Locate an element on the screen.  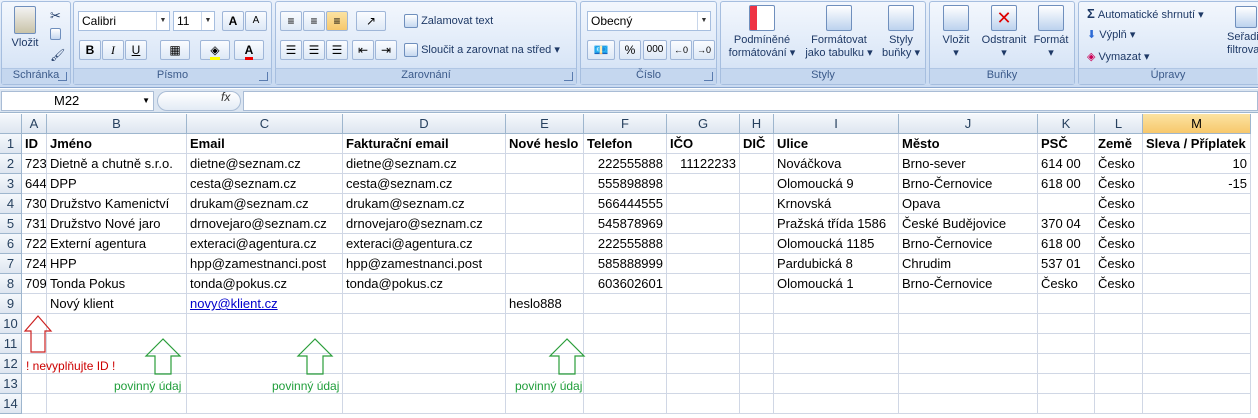
annotations-layer is located at coordinates (304, 345).